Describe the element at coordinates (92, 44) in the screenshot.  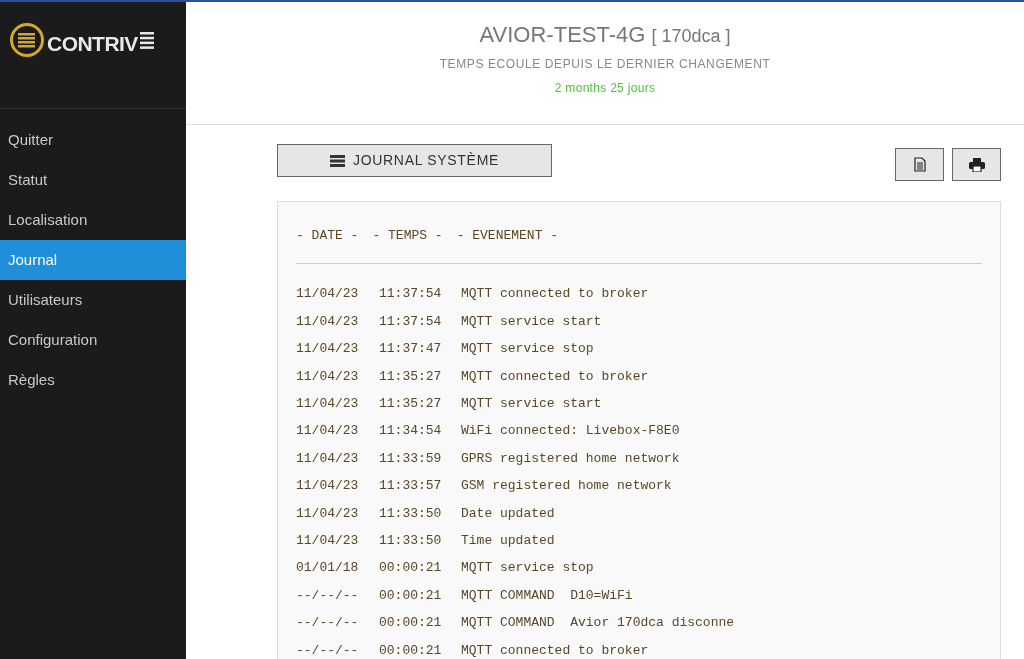
I see `logo-text: CONTRIV` at that location.